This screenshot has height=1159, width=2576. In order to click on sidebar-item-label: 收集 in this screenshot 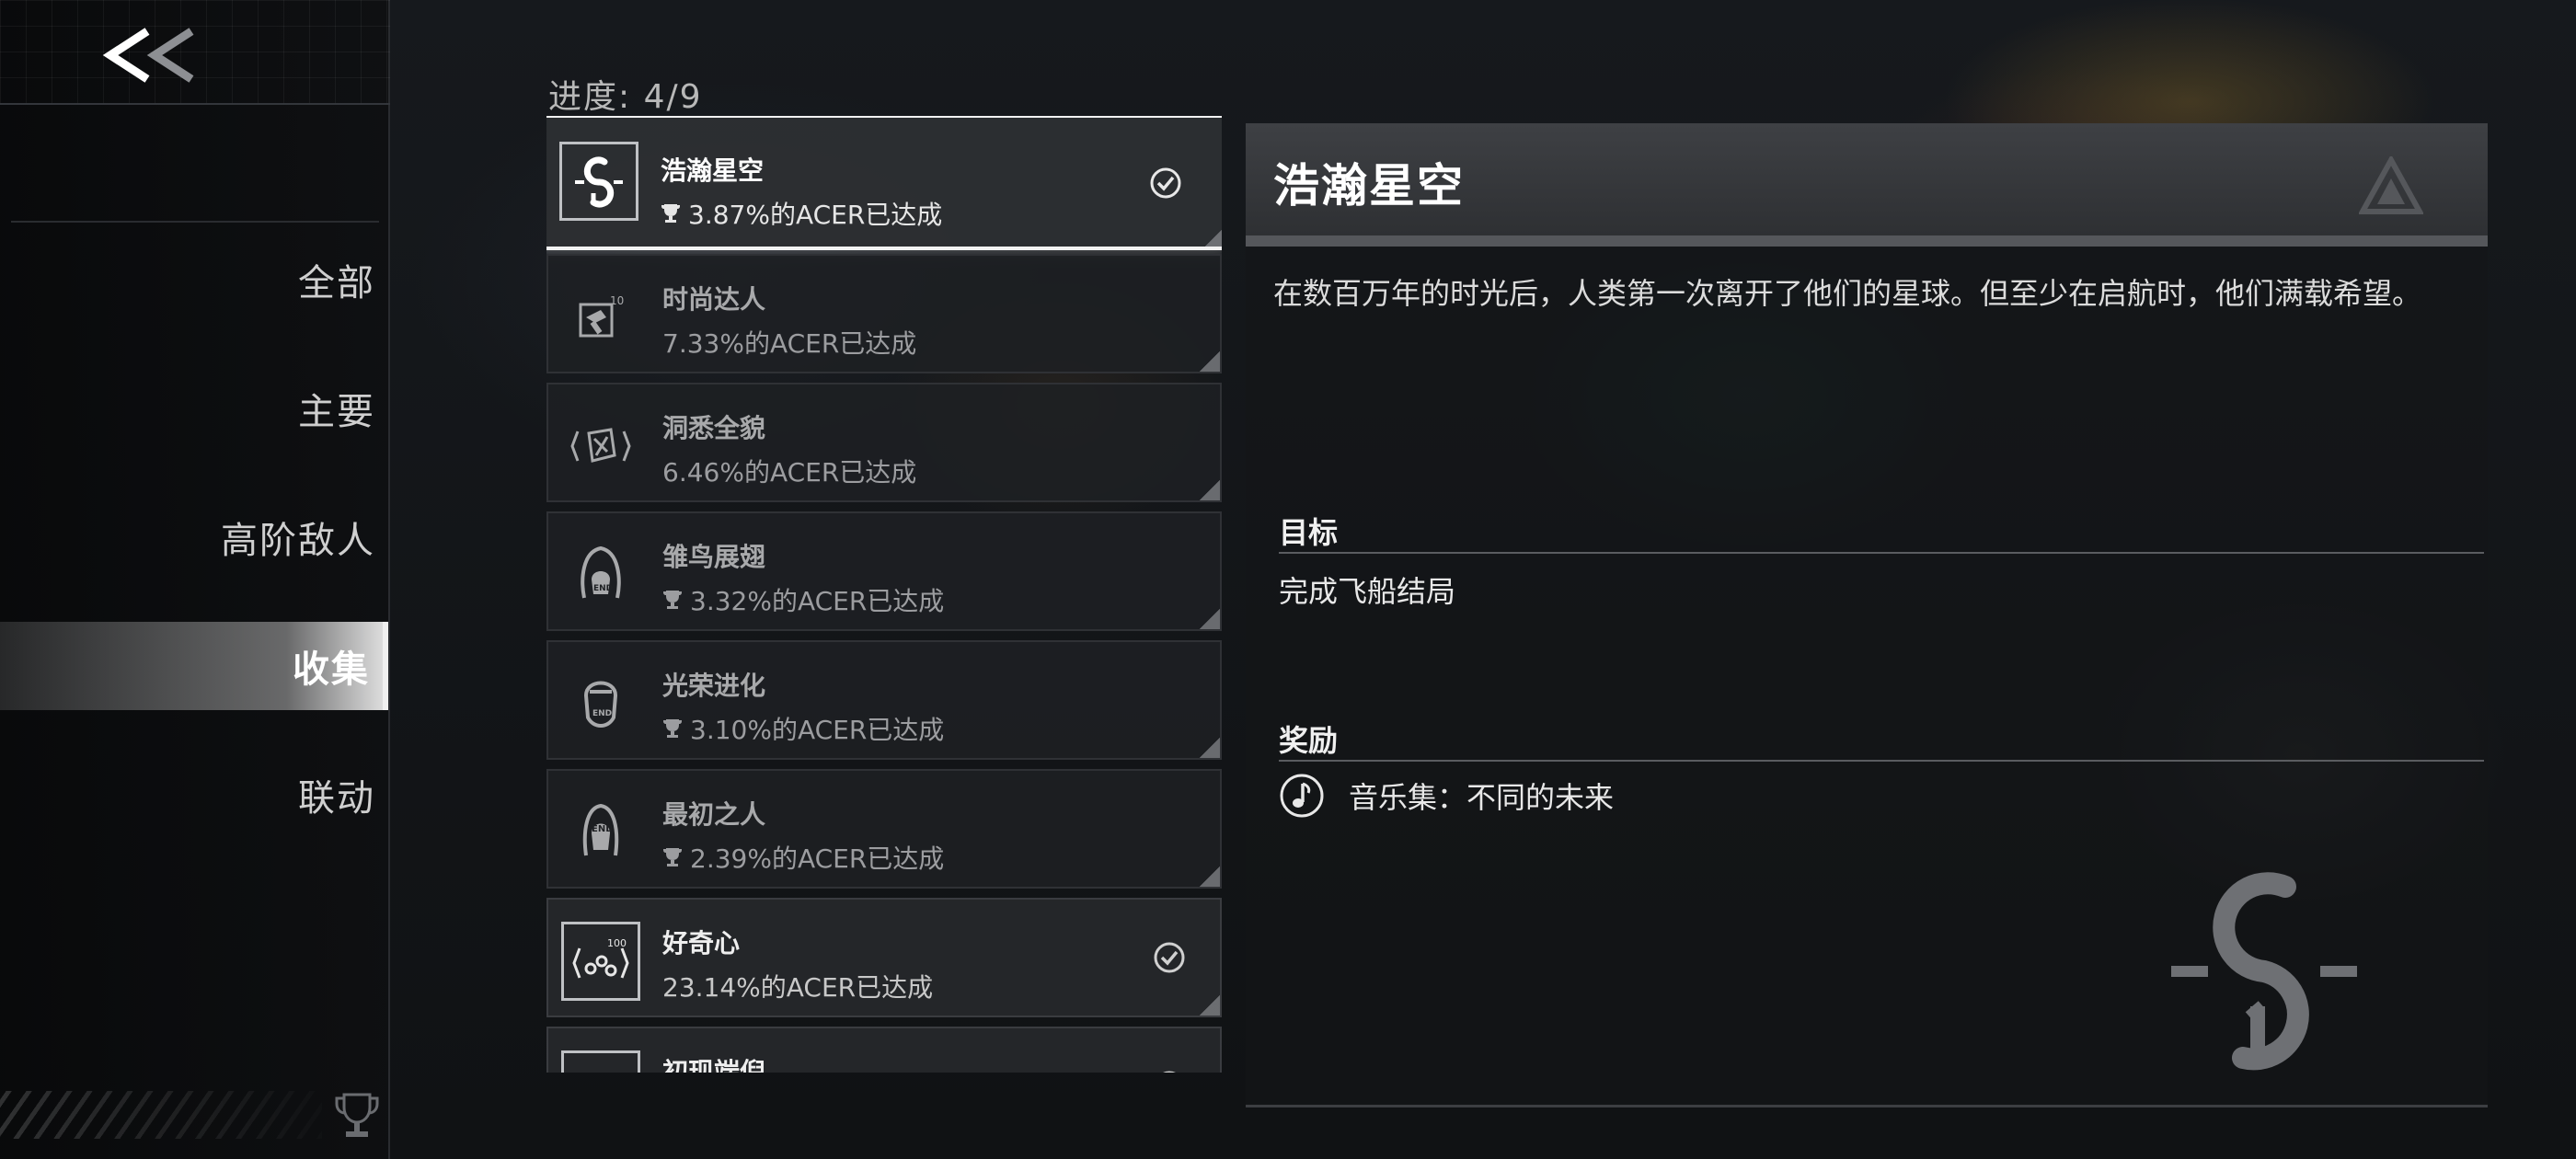, I will do `click(331, 669)`.